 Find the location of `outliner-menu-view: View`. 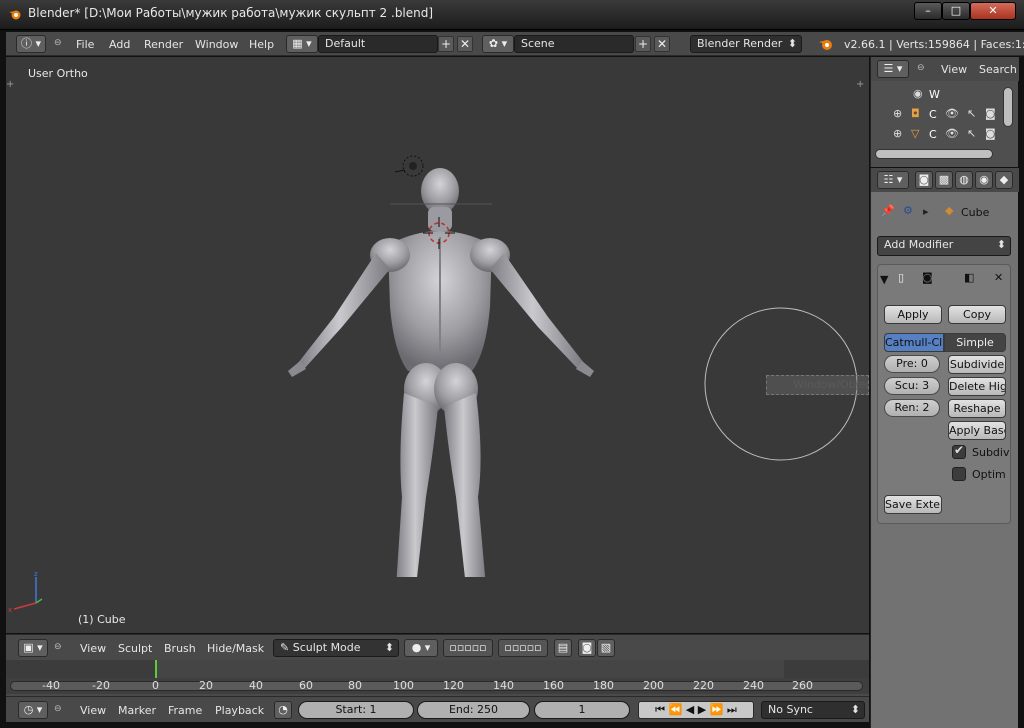

outliner-menu-view: View is located at coordinates (954, 69).